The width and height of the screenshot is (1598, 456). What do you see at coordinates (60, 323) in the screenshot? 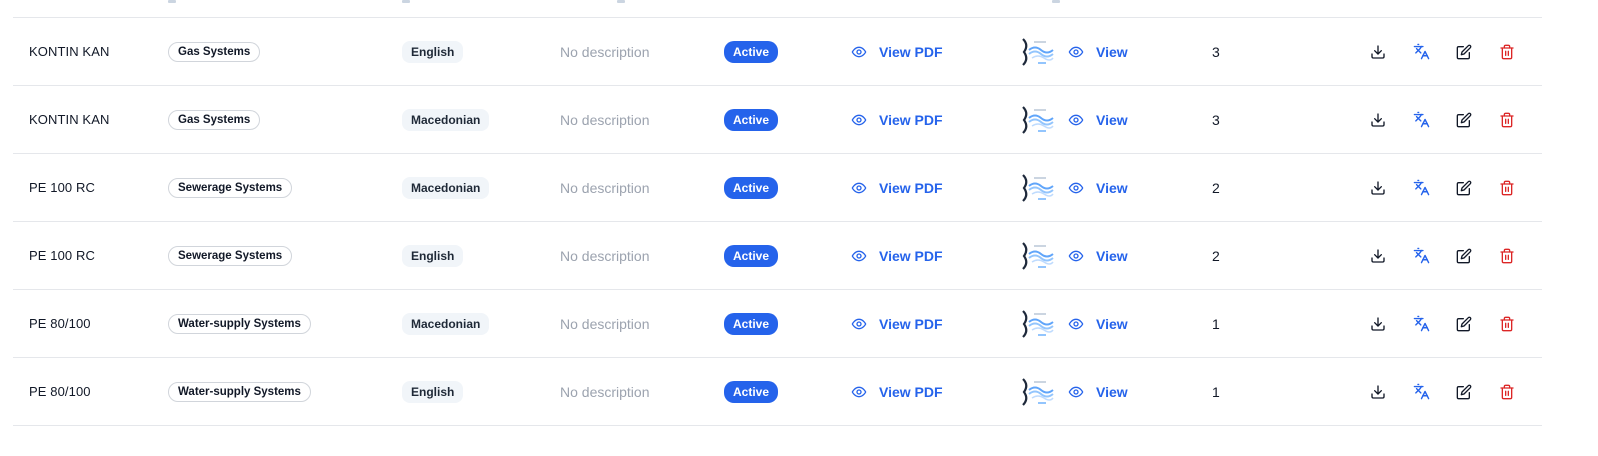
I see `product-name: PE 80/100` at bounding box center [60, 323].